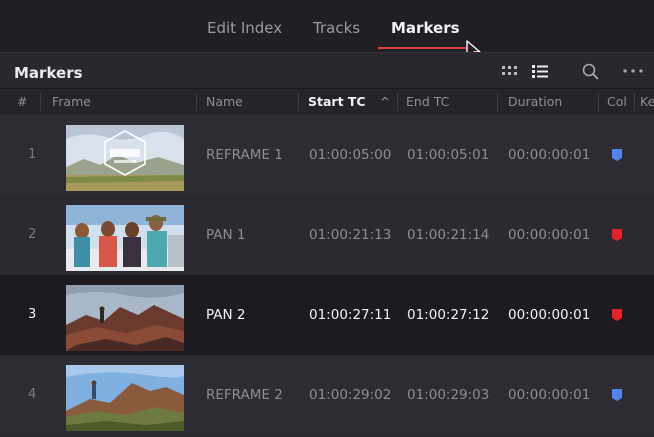 The image size is (654, 437). I want to click on markers-toolbar: Markers, so click(327, 70).